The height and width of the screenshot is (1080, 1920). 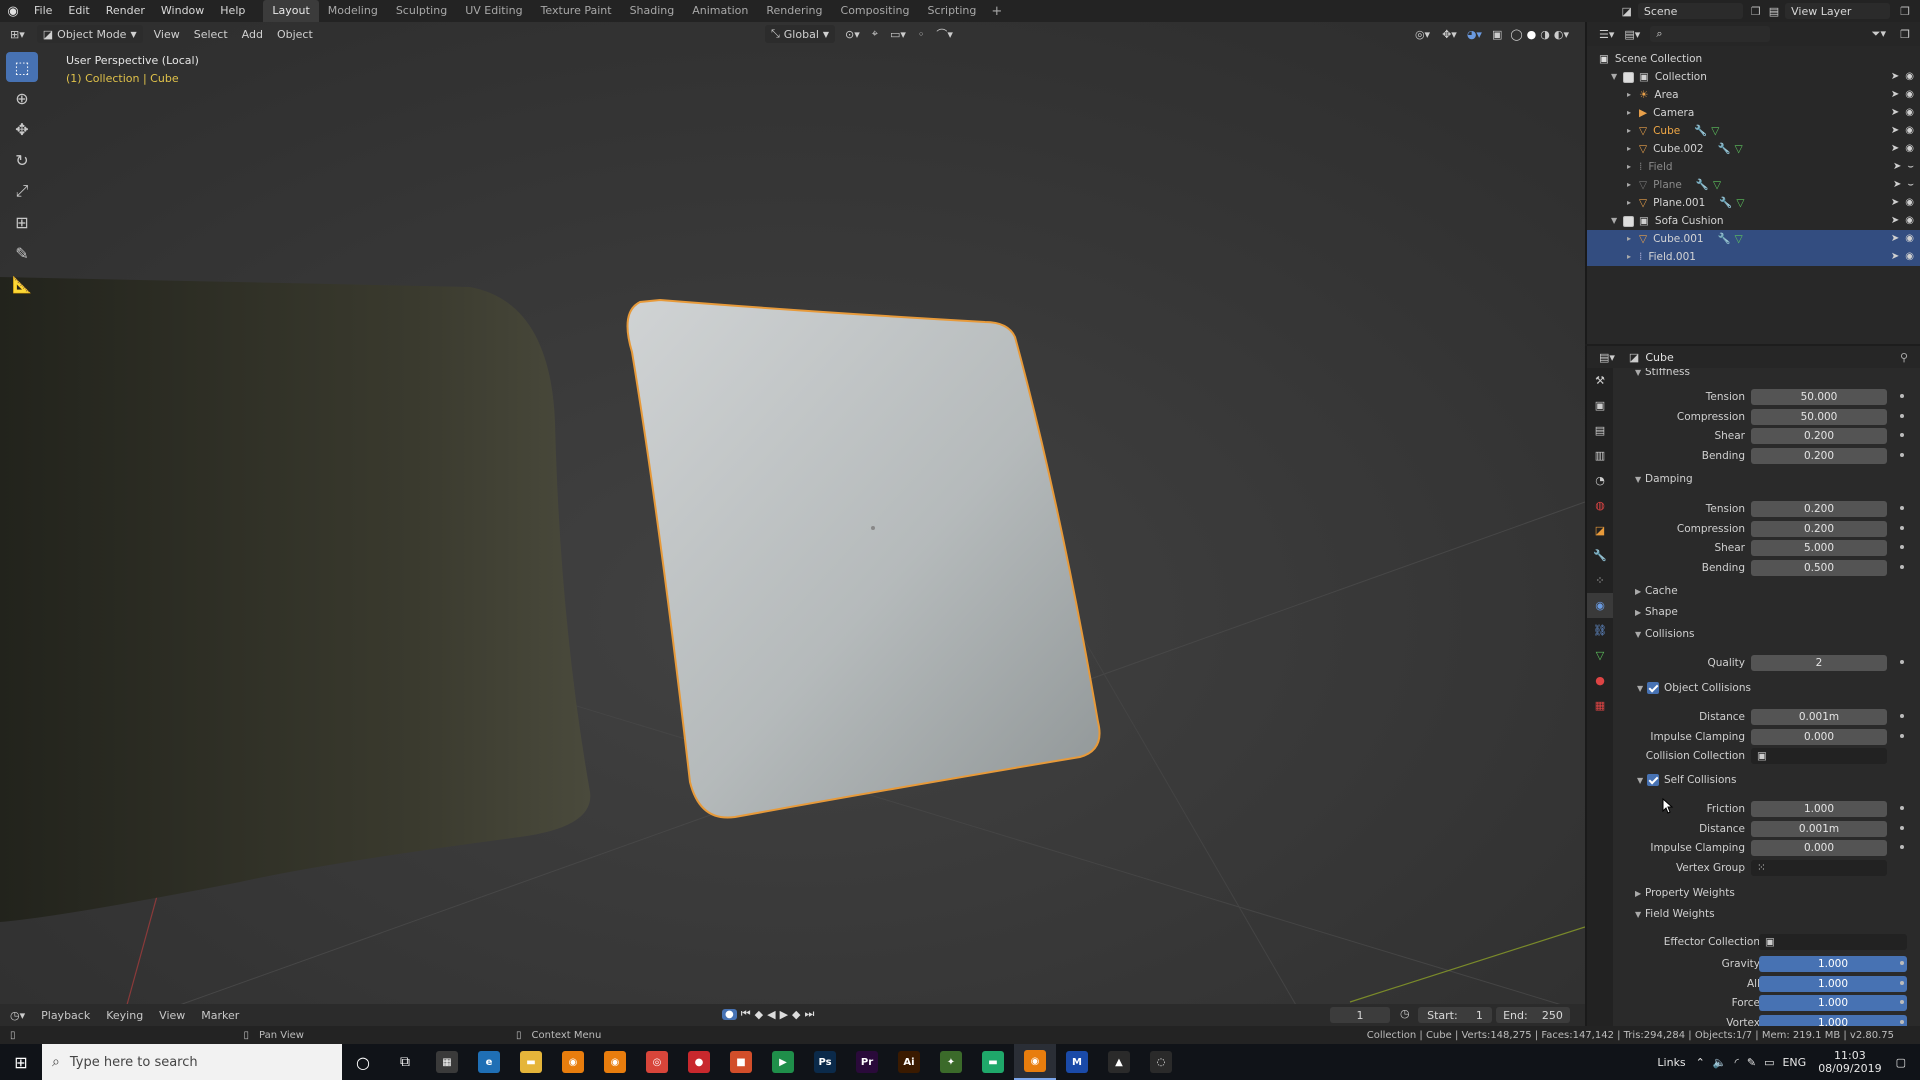 What do you see at coordinates (867, 1062) in the screenshot?
I see `premiere-taskbar-icon: Pr` at bounding box center [867, 1062].